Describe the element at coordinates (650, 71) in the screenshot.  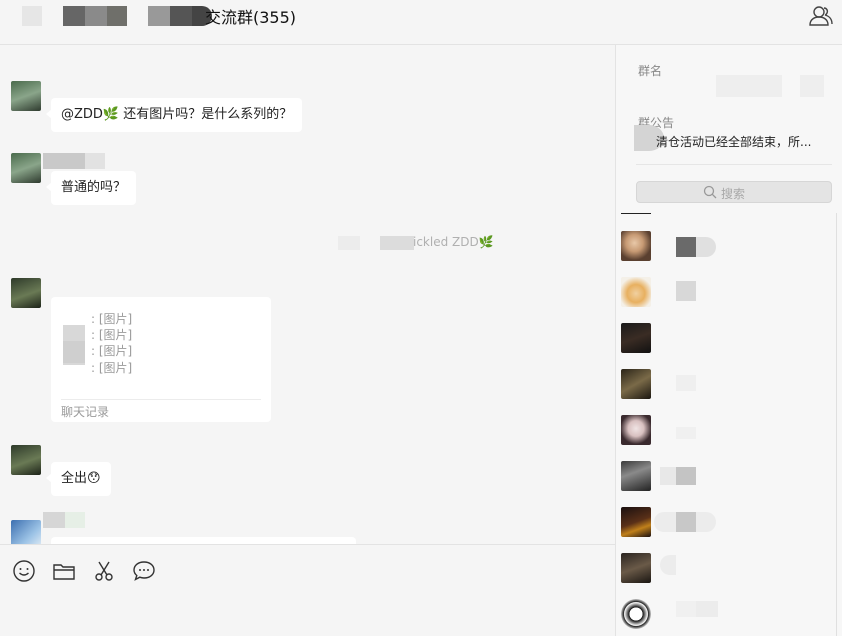
I see `group-name-label: 群名` at that location.